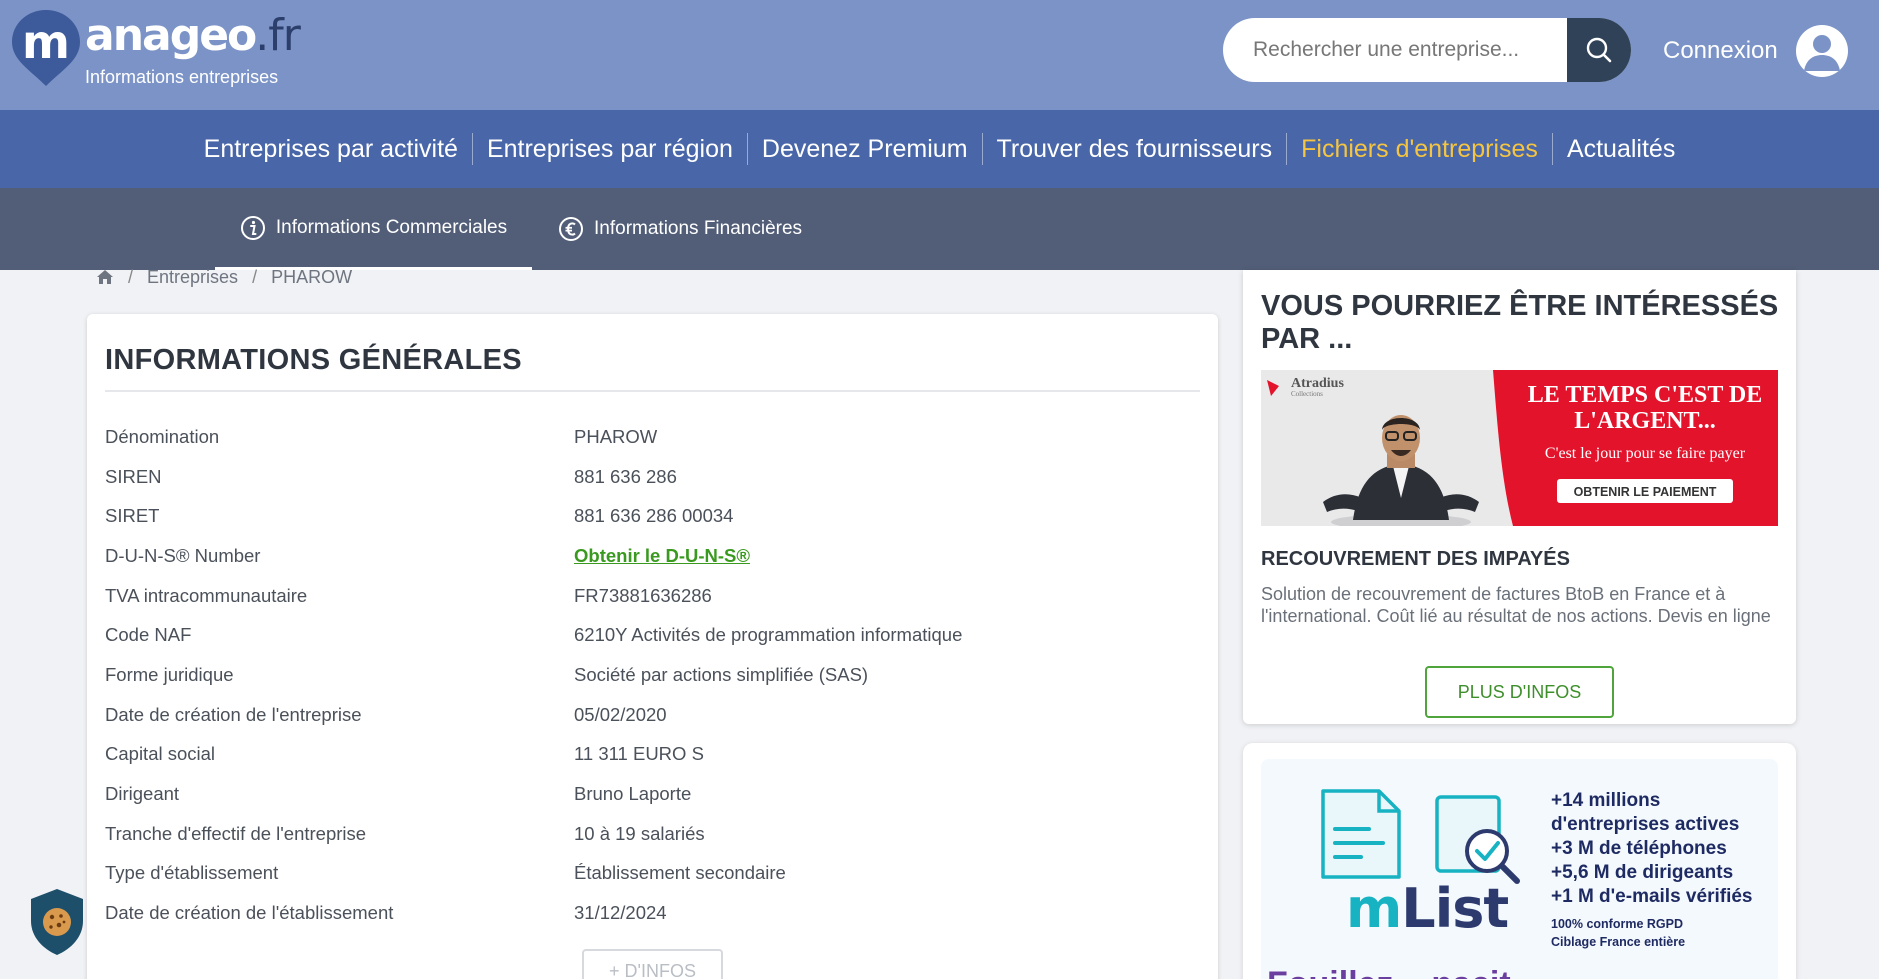 The height and width of the screenshot is (979, 1879). I want to click on info-row-denomination: Dénomination PHAROW, so click(652, 437).